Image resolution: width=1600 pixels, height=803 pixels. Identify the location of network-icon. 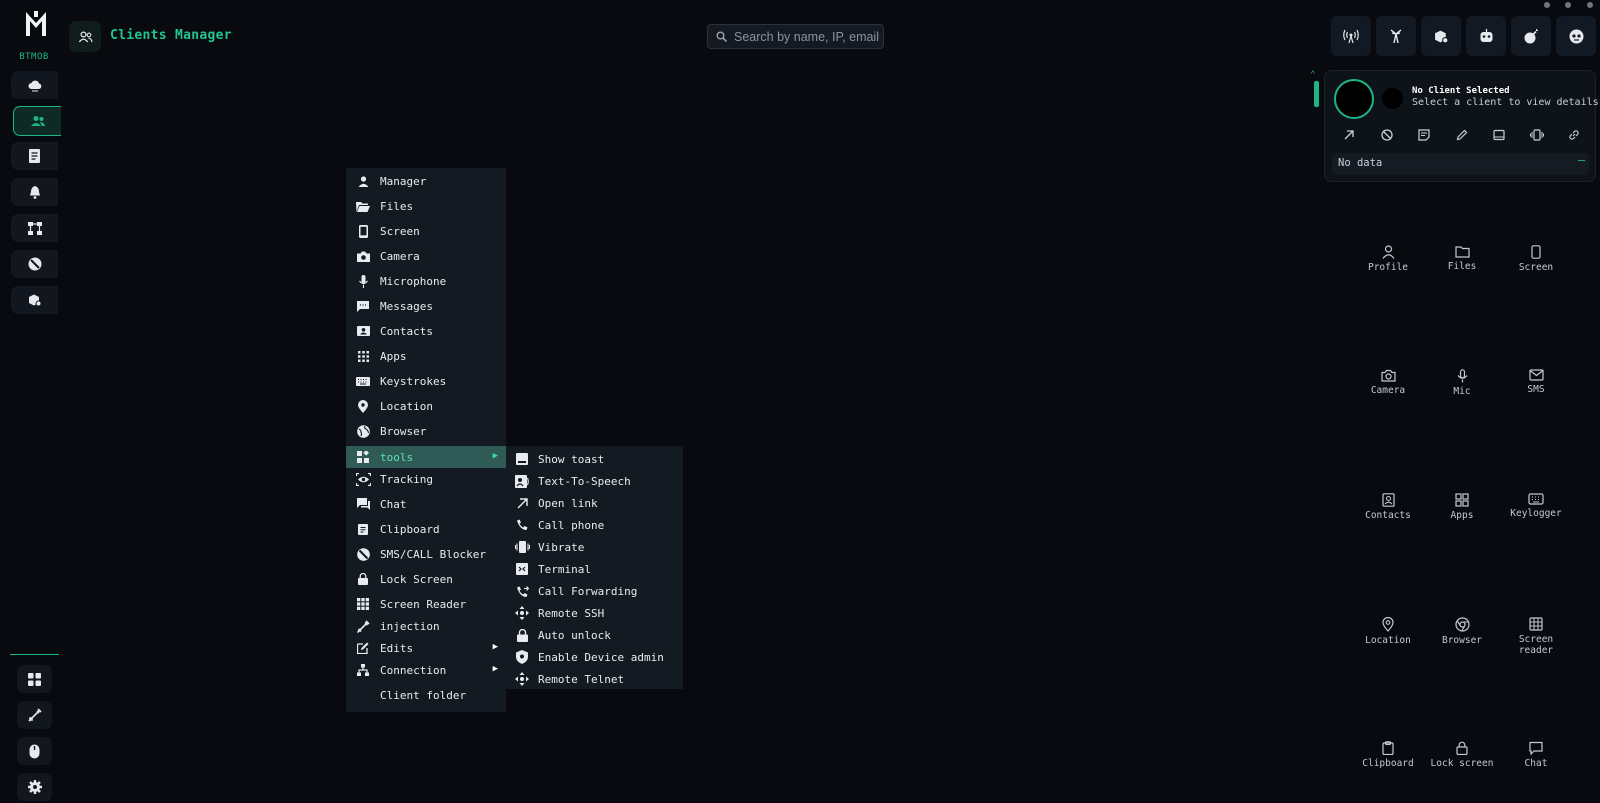
(34, 228).